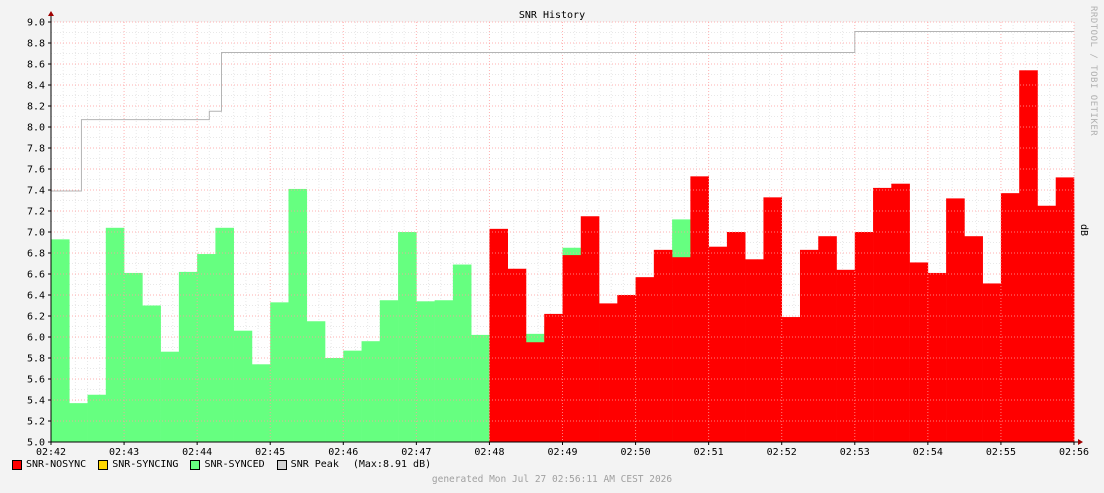 Image resolution: width=1104 pixels, height=493 pixels. What do you see at coordinates (36, 44) in the screenshot?
I see `y-tick-label: 8.8` at bounding box center [36, 44].